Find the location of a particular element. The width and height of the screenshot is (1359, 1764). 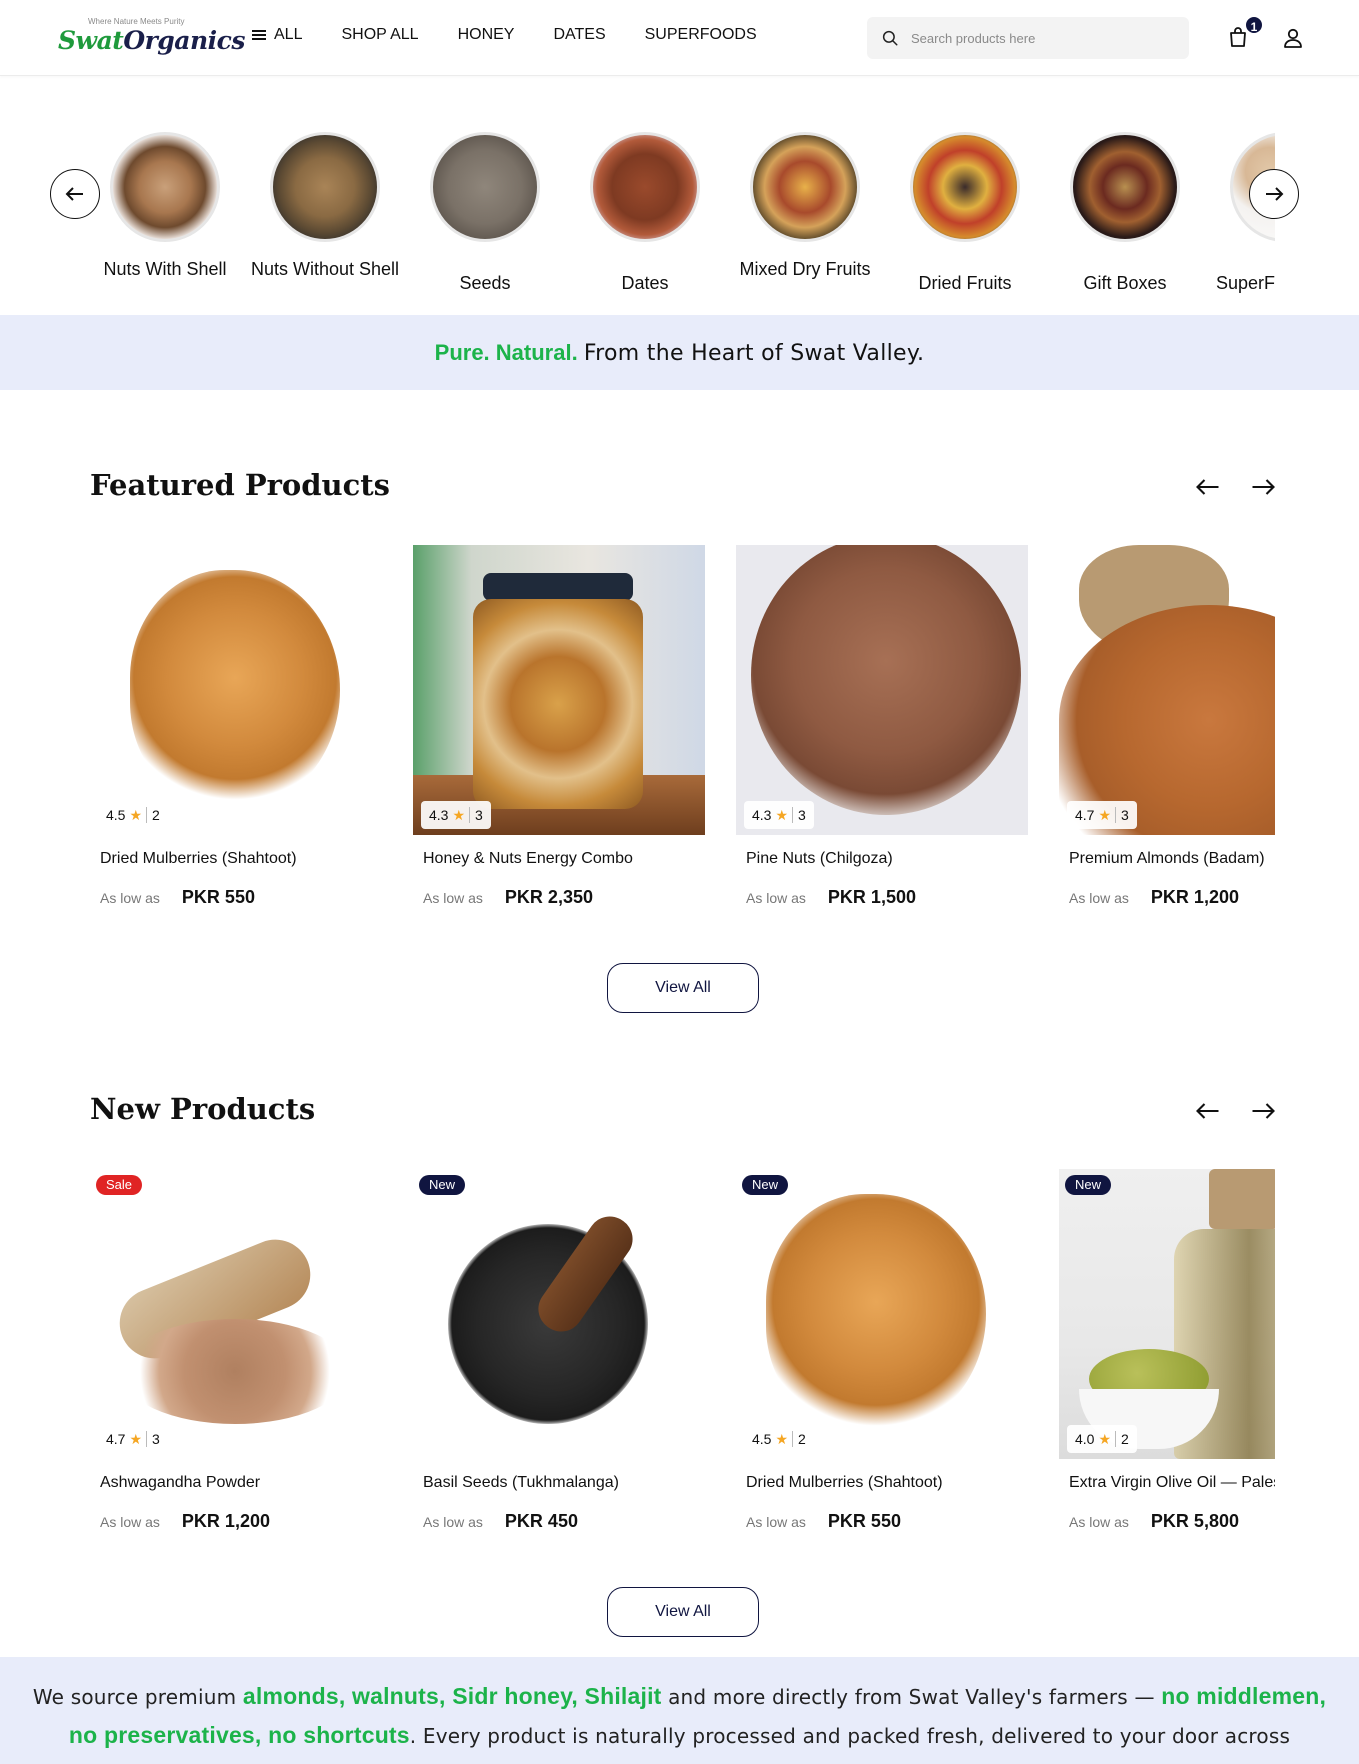

product-image: New 4.5 ★ 2 is located at coordinates (882, 1314).